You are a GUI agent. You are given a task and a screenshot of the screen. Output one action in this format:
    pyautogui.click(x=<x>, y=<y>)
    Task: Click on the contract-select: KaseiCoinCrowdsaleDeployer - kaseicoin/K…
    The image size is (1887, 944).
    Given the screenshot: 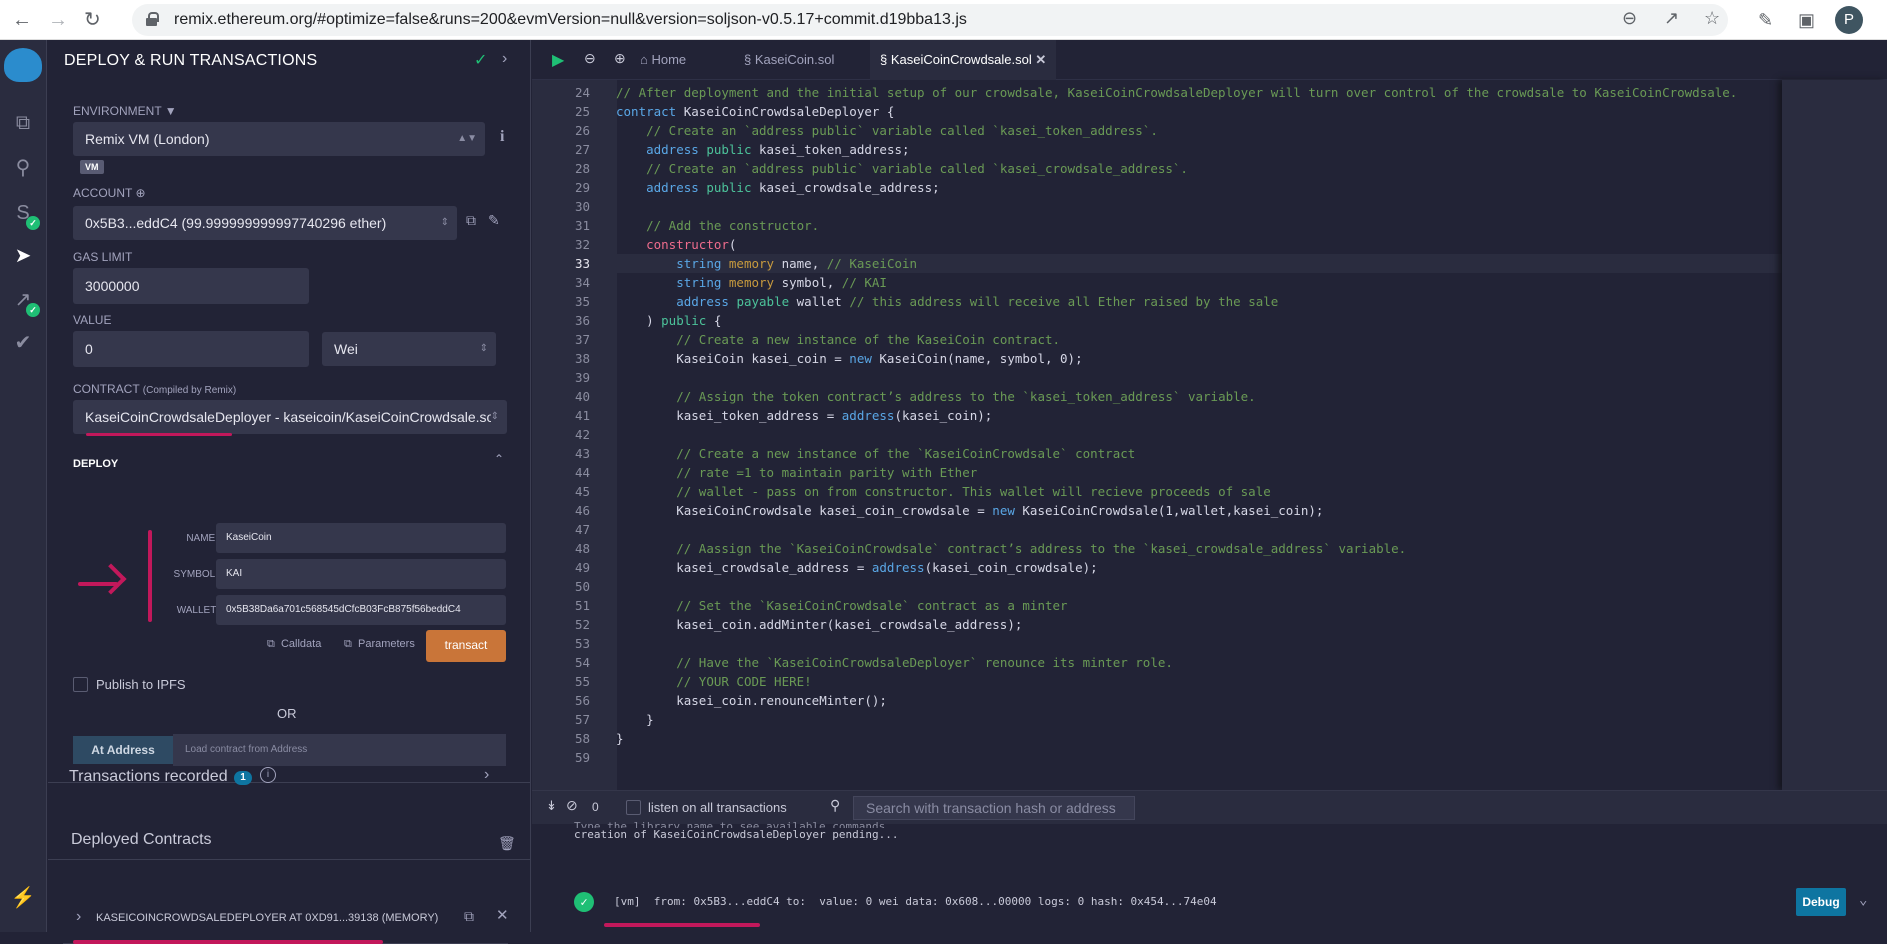 What is the action you would take?
    pyautogui.click(x=290, y=417)
    